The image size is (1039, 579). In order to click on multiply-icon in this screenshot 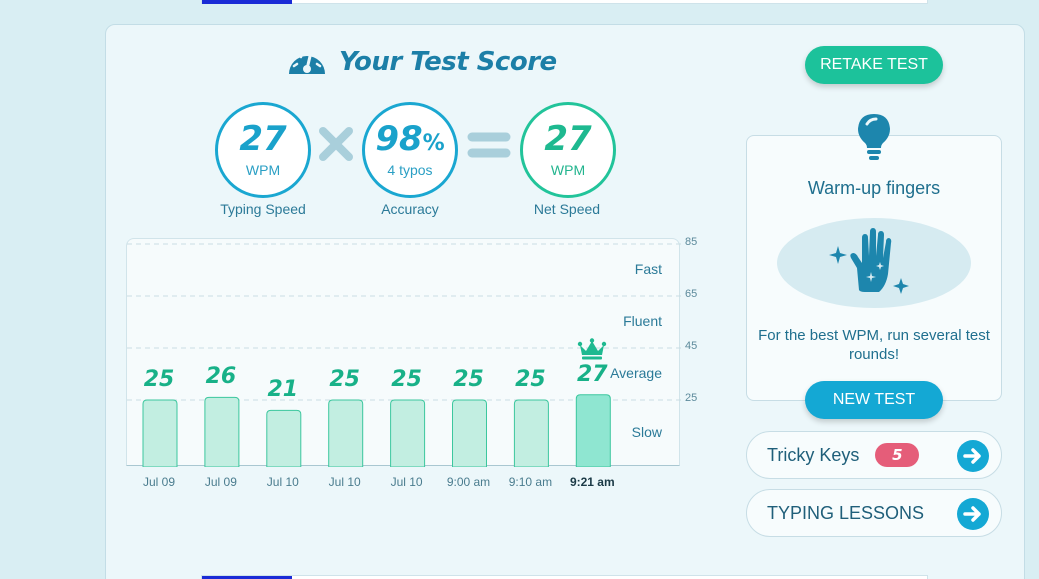, I will do `click(336, 146)`.